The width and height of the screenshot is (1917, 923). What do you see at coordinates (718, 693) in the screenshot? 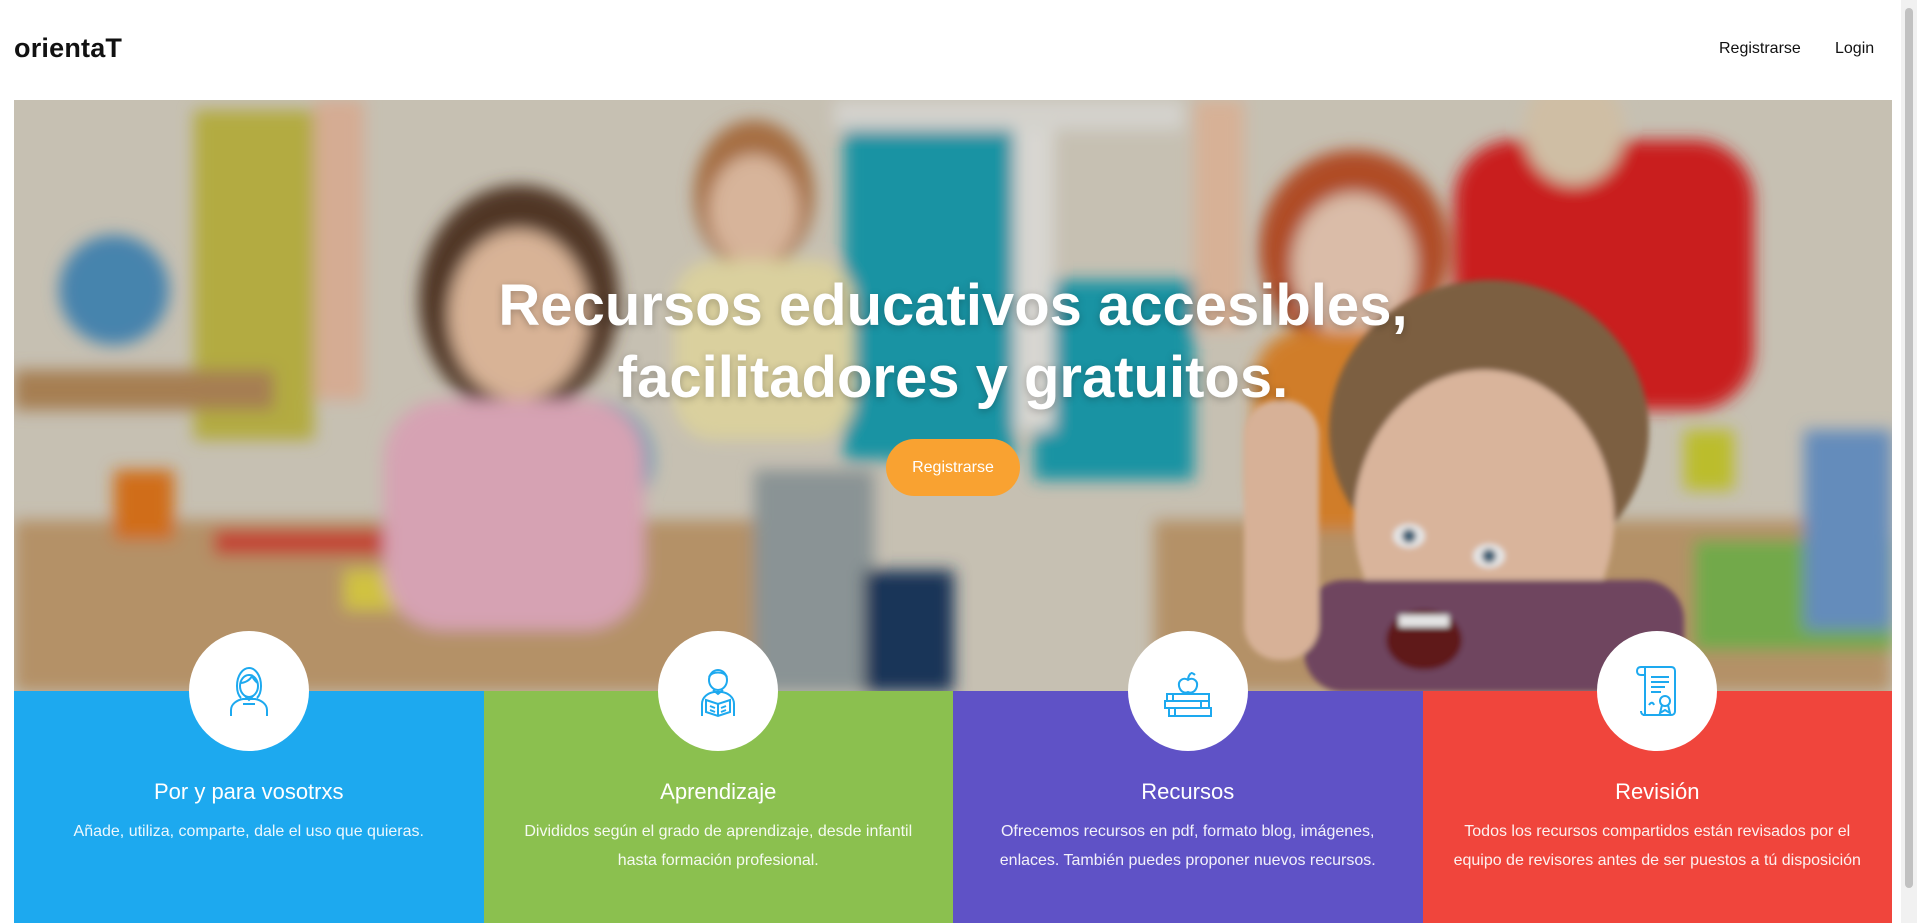
I see `student-reading-icon` at bounding box center [718, 693].